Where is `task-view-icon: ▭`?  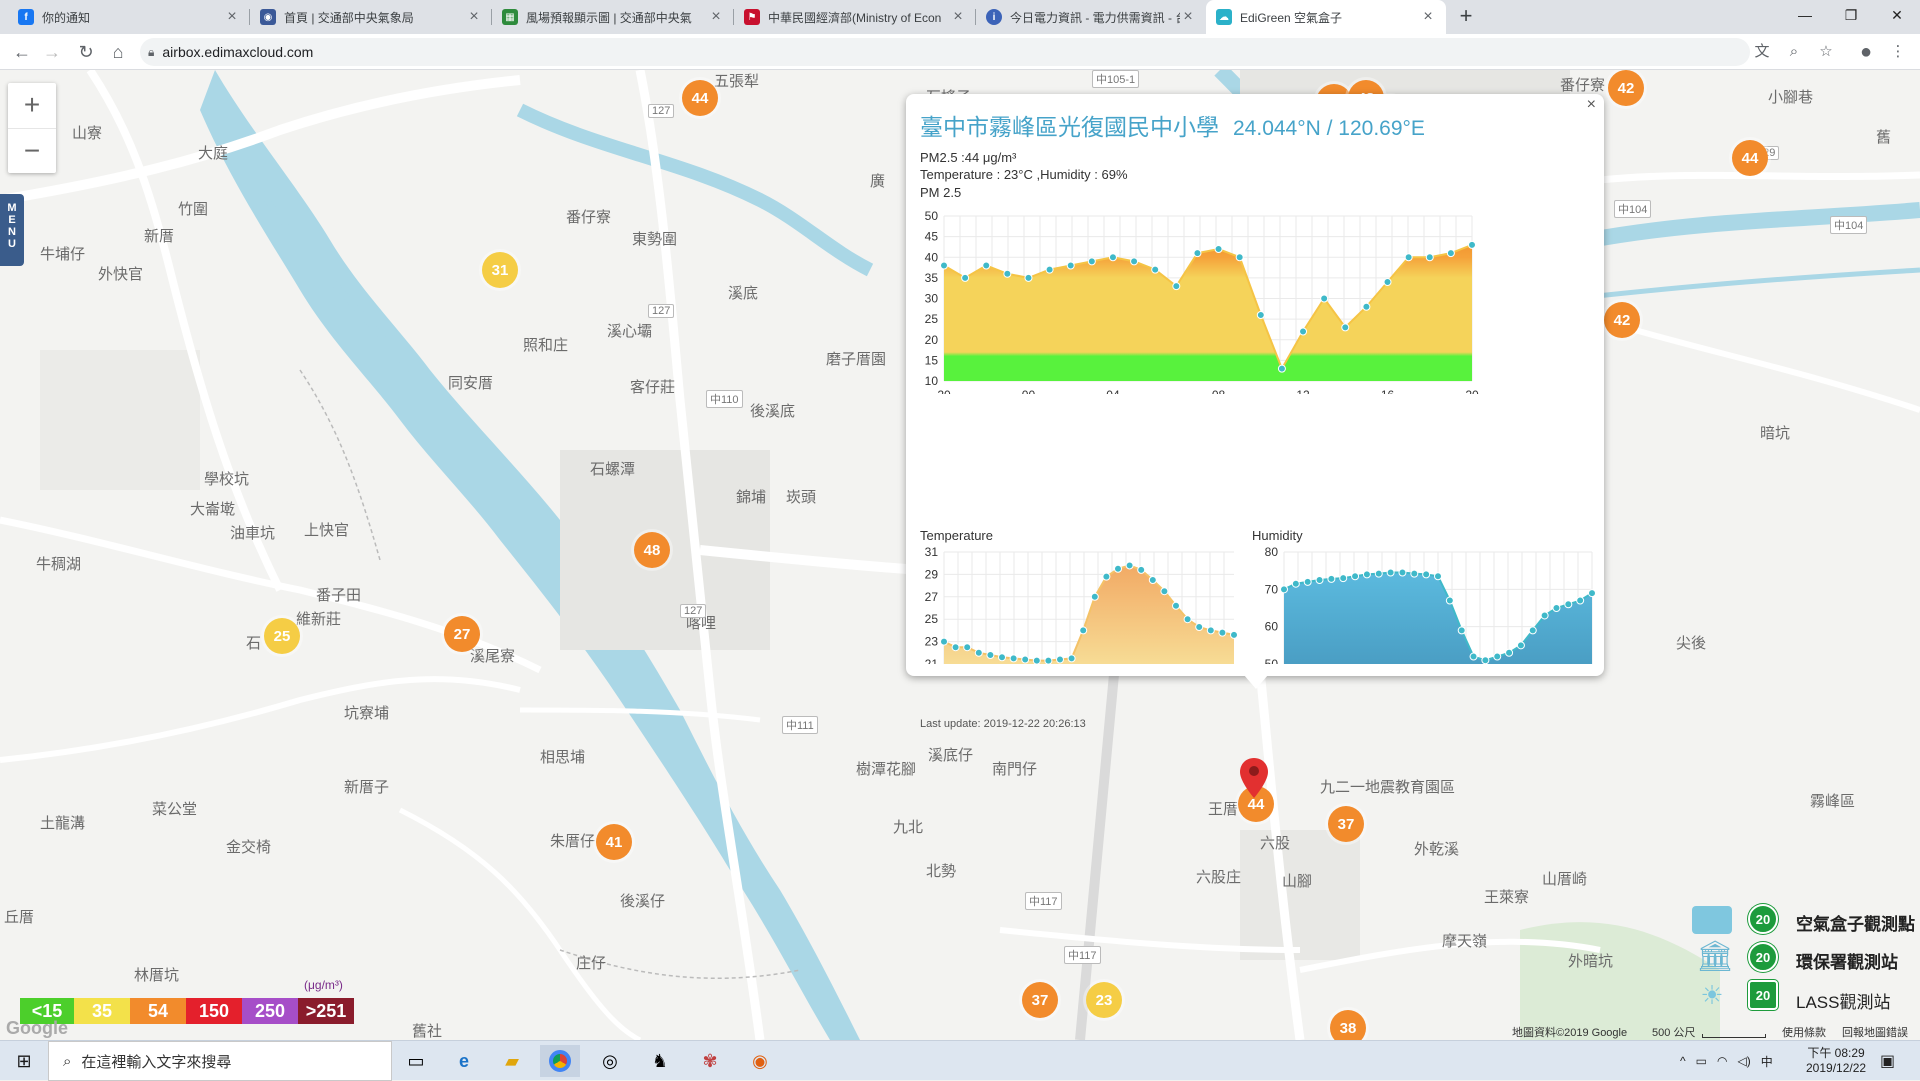 task-view-icon: ▭ is located at coordinates (416, 1061).